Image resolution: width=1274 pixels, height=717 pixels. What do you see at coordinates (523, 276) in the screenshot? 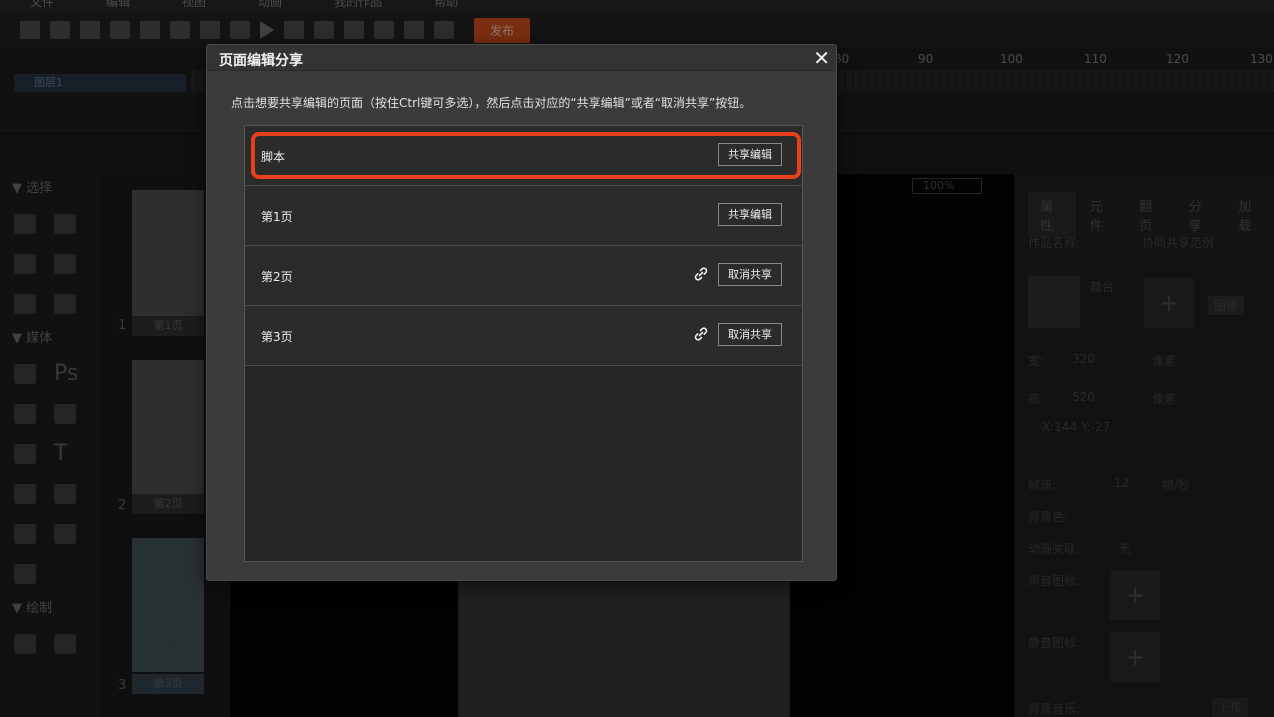
I see `page-list-item-page2: 第2页 取消共享` at bounding box center [523, 276].